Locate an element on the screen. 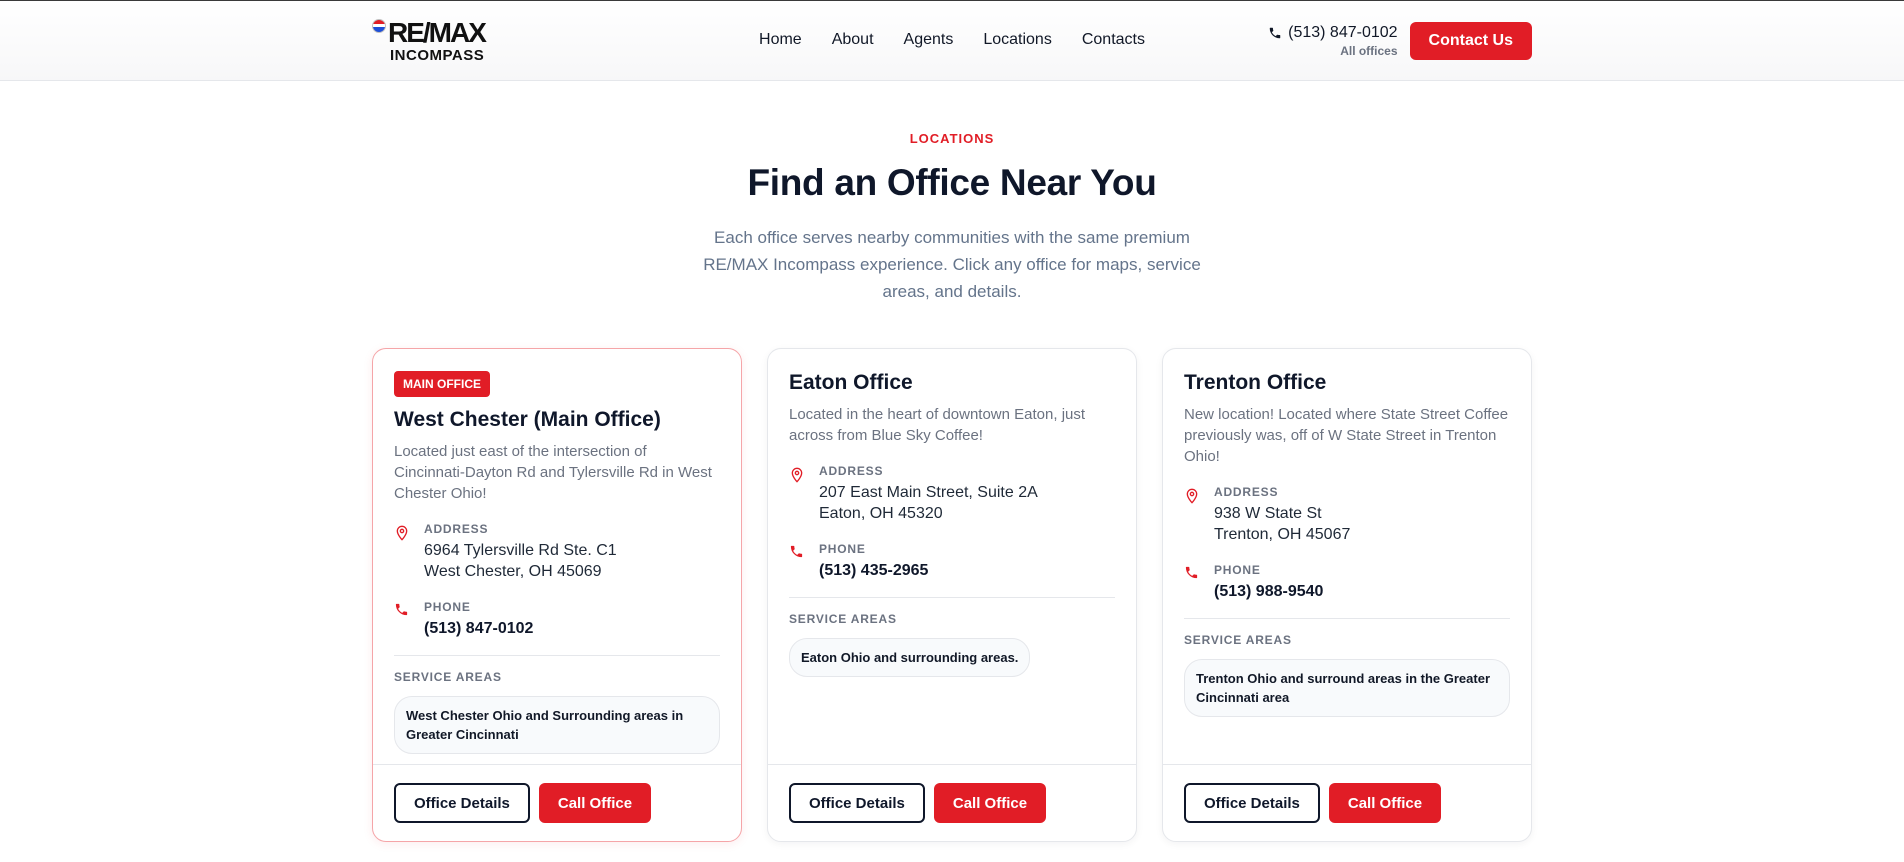 The image size is (1904, 862). address-line-1: 207 East Main Street, Suite 2A is located at coordinates (928, 492).